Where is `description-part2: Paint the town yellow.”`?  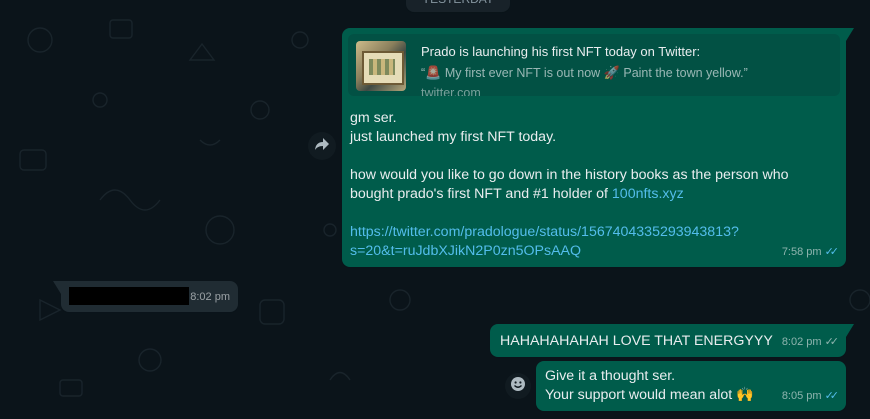 description-part2: Paint the town yellow.” is located at coordinates (685, 73).